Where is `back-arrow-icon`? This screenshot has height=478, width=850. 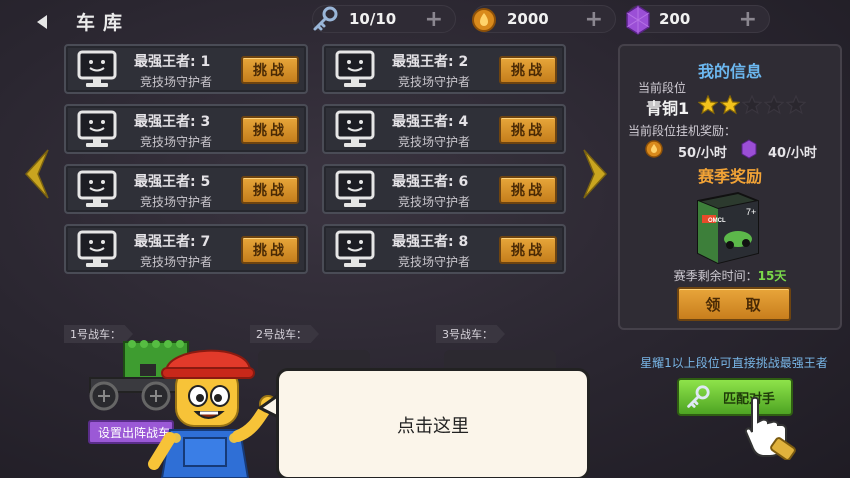 back-arrow-icon is located at coordinates (42, 22).